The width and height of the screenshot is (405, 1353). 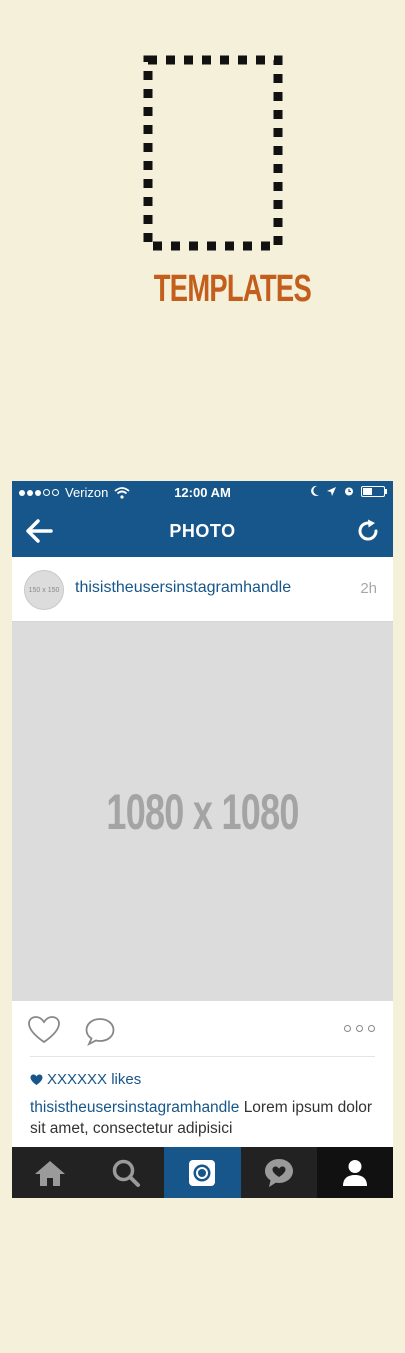 I want to click on activity-heart-icon, so click(x=278, y=1172).